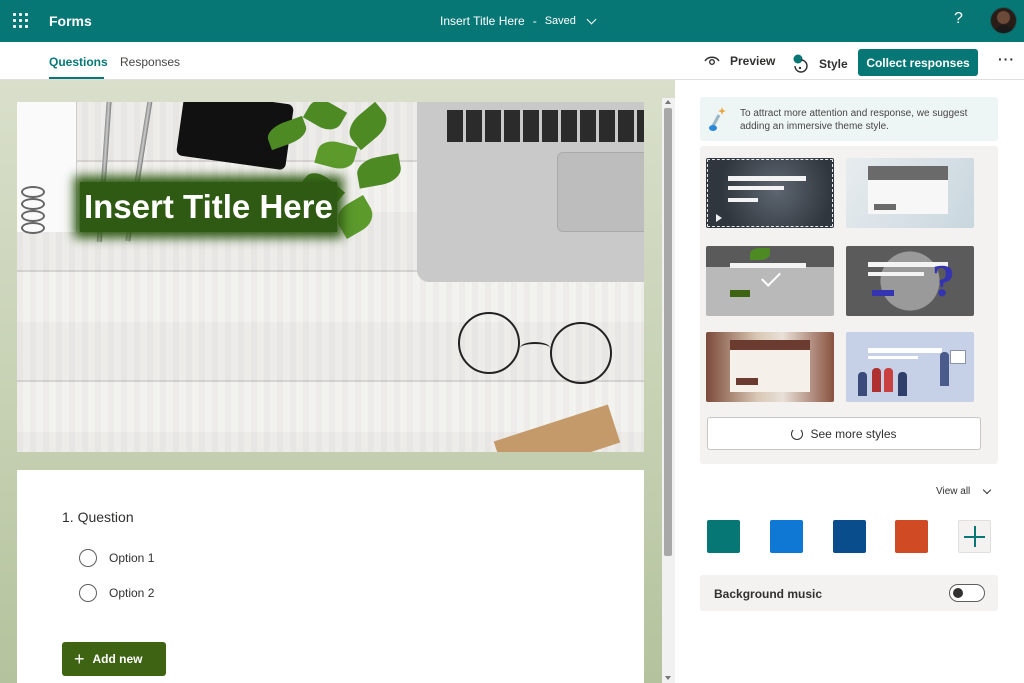  I want to click on style-label: Style, so click(833, 64).